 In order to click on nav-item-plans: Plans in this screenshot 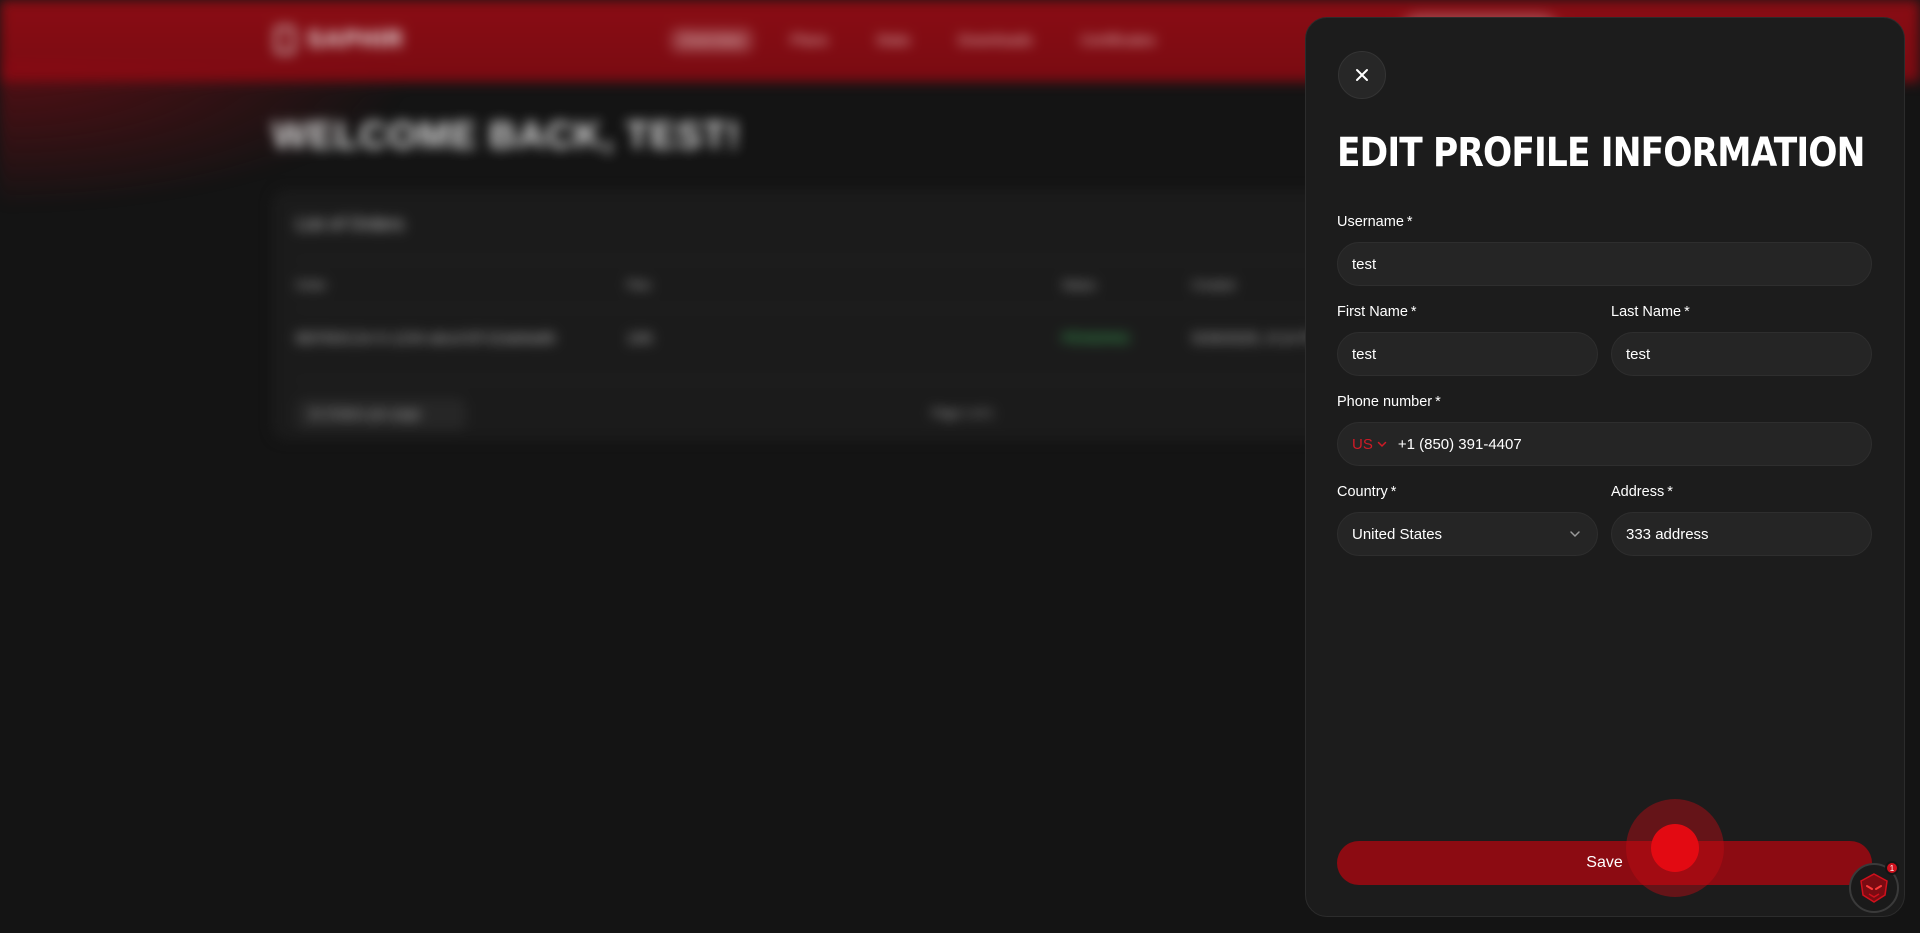, I will do `click(810, 40)`.